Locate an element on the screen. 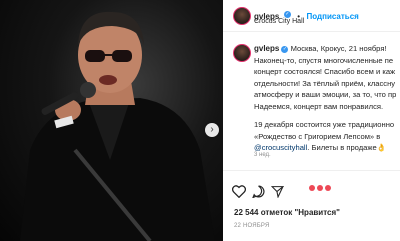 Image resolution: width=400 pixels, height=241 pixels. caption-avatar is located at coordinates (242, 53).